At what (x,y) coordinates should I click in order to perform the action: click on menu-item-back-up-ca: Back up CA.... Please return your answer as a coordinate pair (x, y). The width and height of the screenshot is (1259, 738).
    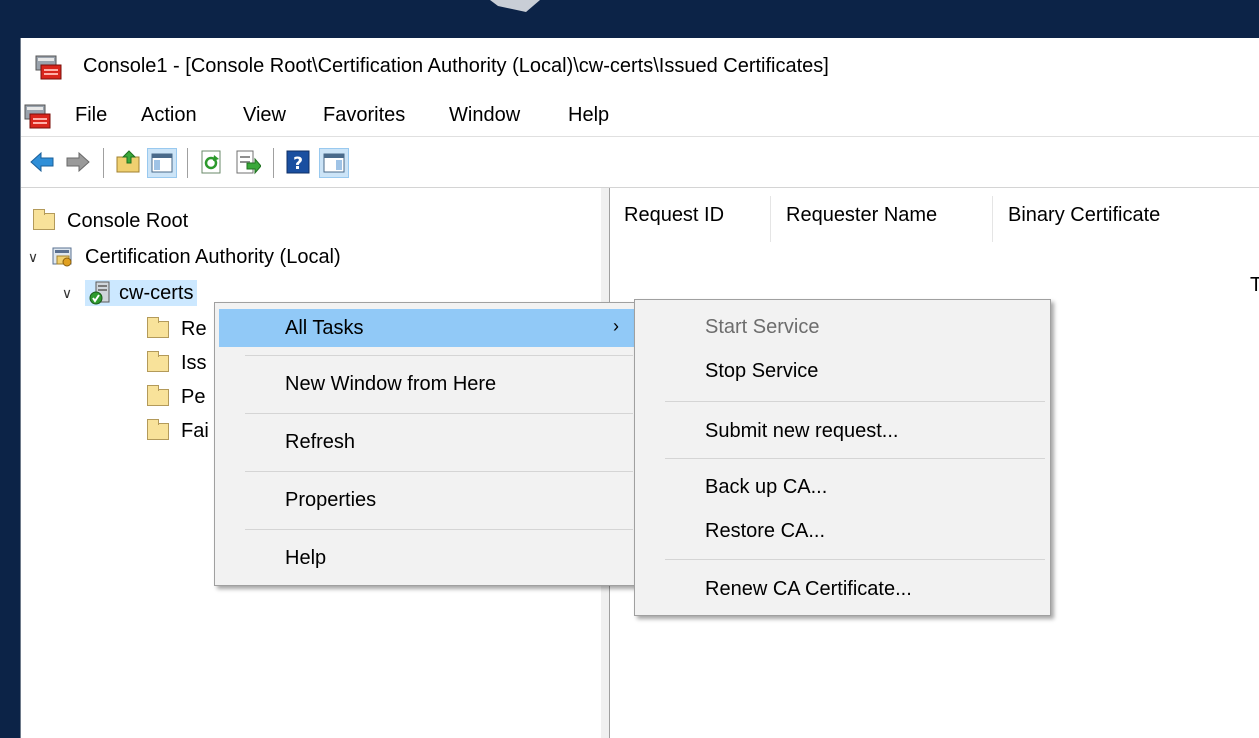
    Looking at the image, I should click on (842, 488).